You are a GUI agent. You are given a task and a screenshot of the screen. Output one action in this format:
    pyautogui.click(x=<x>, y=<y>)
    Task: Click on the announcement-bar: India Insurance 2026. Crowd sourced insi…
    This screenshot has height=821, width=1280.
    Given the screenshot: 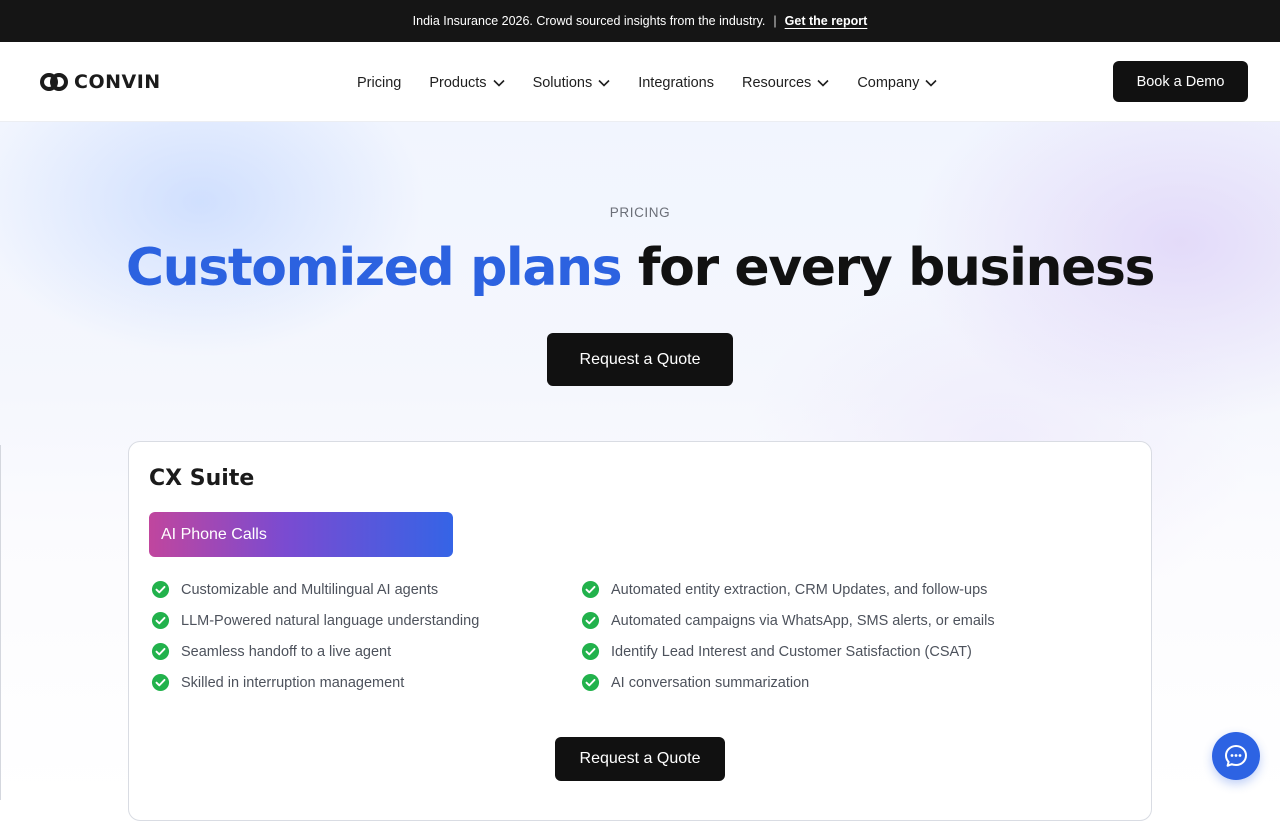 What is the action you would take?
    pyautogui.click(x=640, y=21)
    